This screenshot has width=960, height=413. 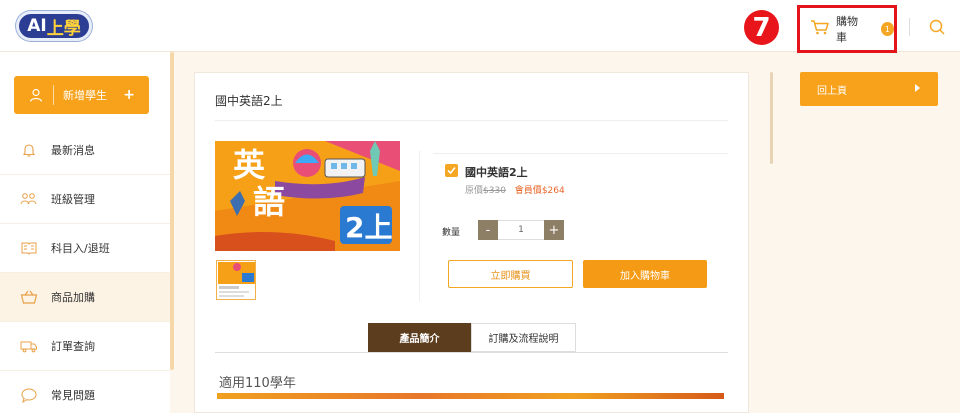 I want to click on plus-icon: +, so click(x=129, y=95).